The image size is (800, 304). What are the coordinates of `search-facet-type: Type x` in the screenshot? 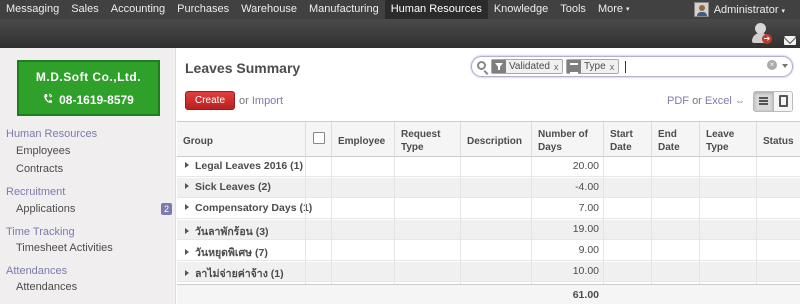 It's located at (593, 66).